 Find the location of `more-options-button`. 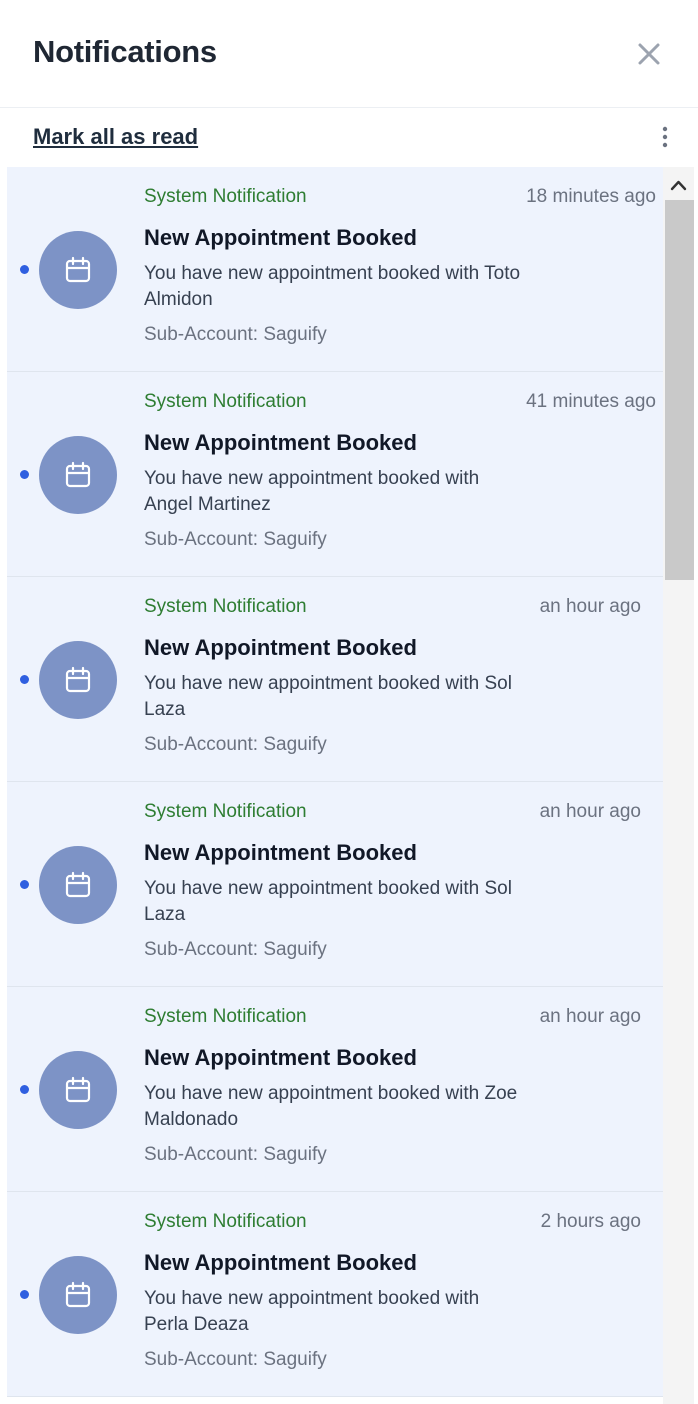

more-options-button is located at coordinates (665, 137).